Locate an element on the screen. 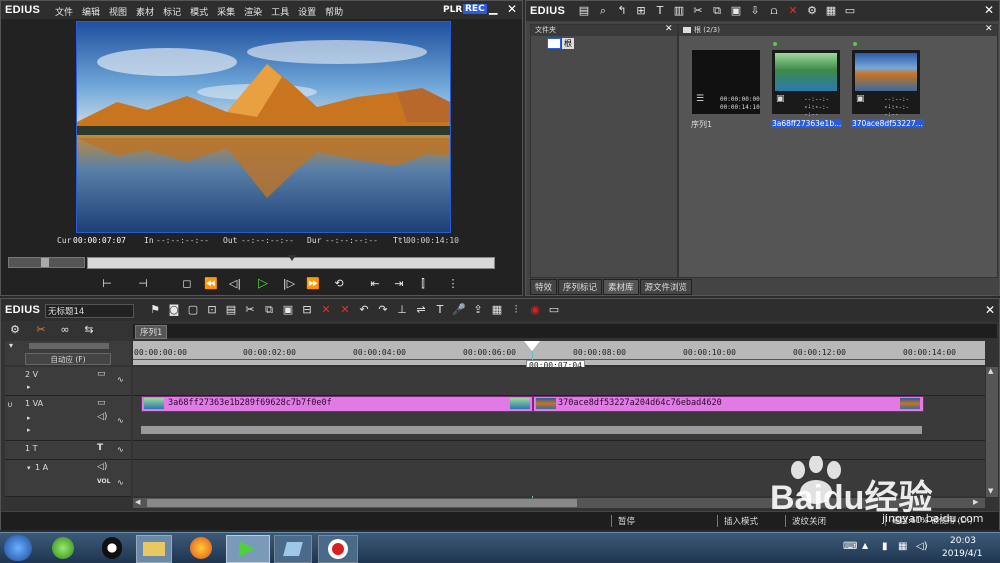  tray-volume-icon: ◁) is located at coordinates (922, 546).